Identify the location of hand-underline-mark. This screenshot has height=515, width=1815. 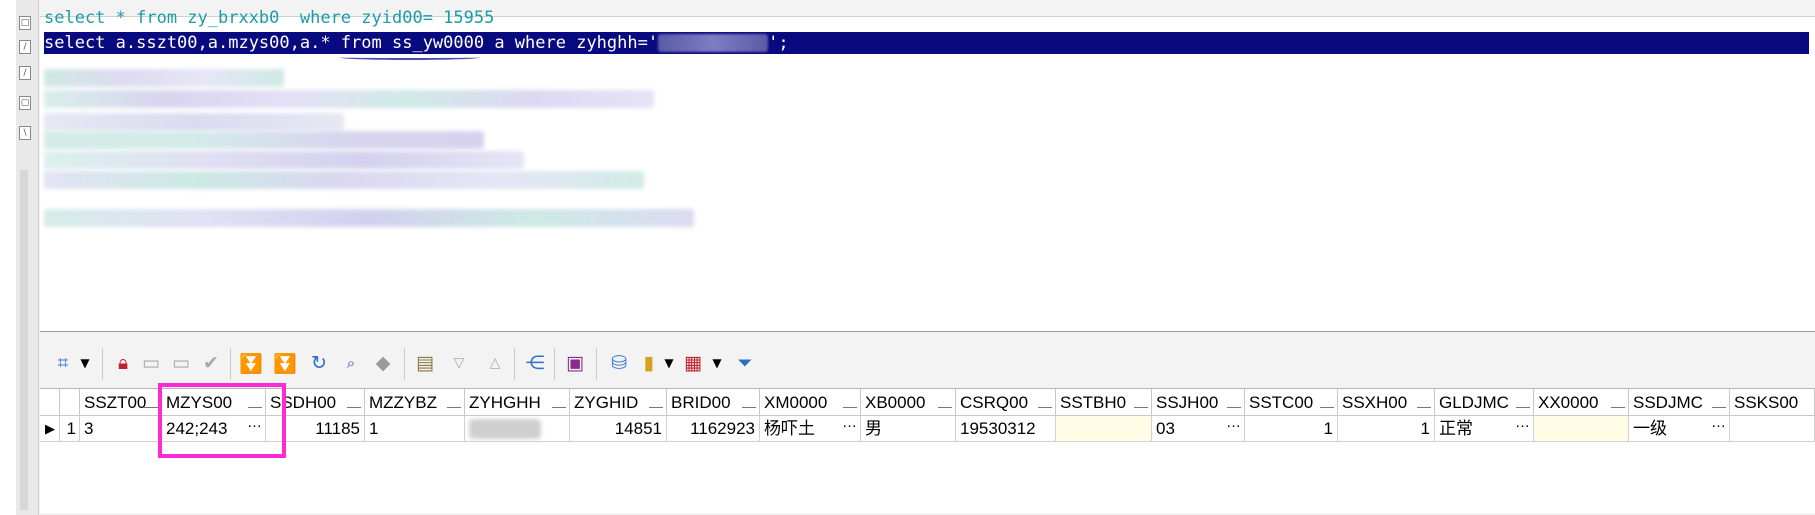
(410, 57).